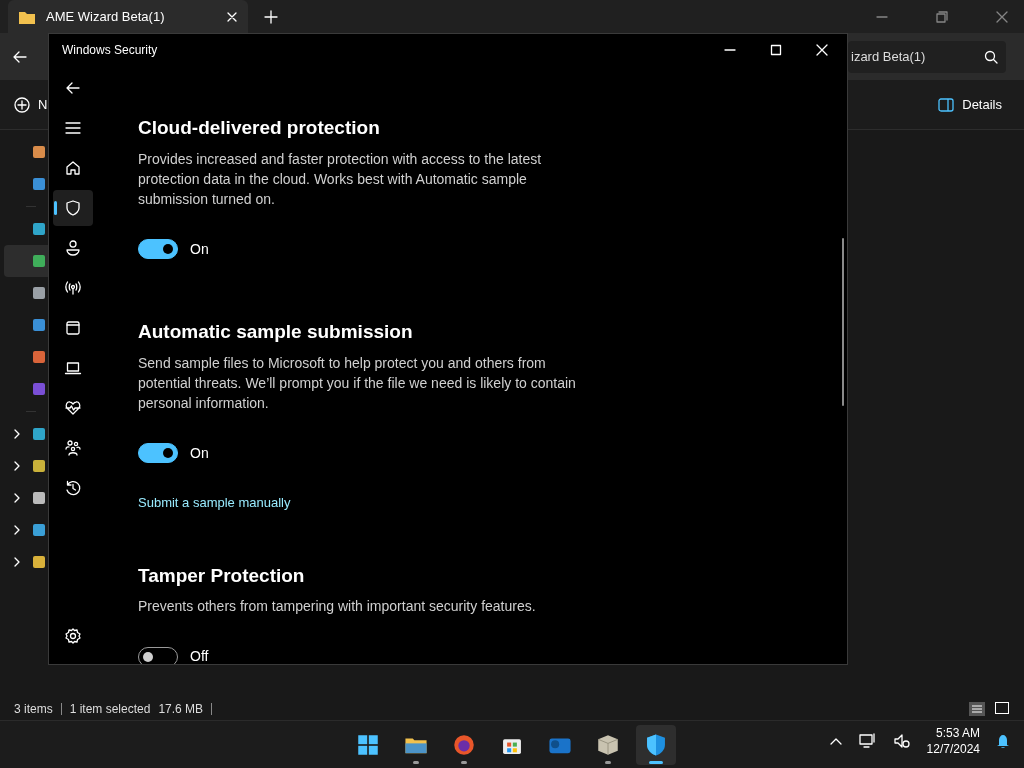  Describe the element at coordinates (73, 288) in the screenshot. I see `antenna-icon` at that location.